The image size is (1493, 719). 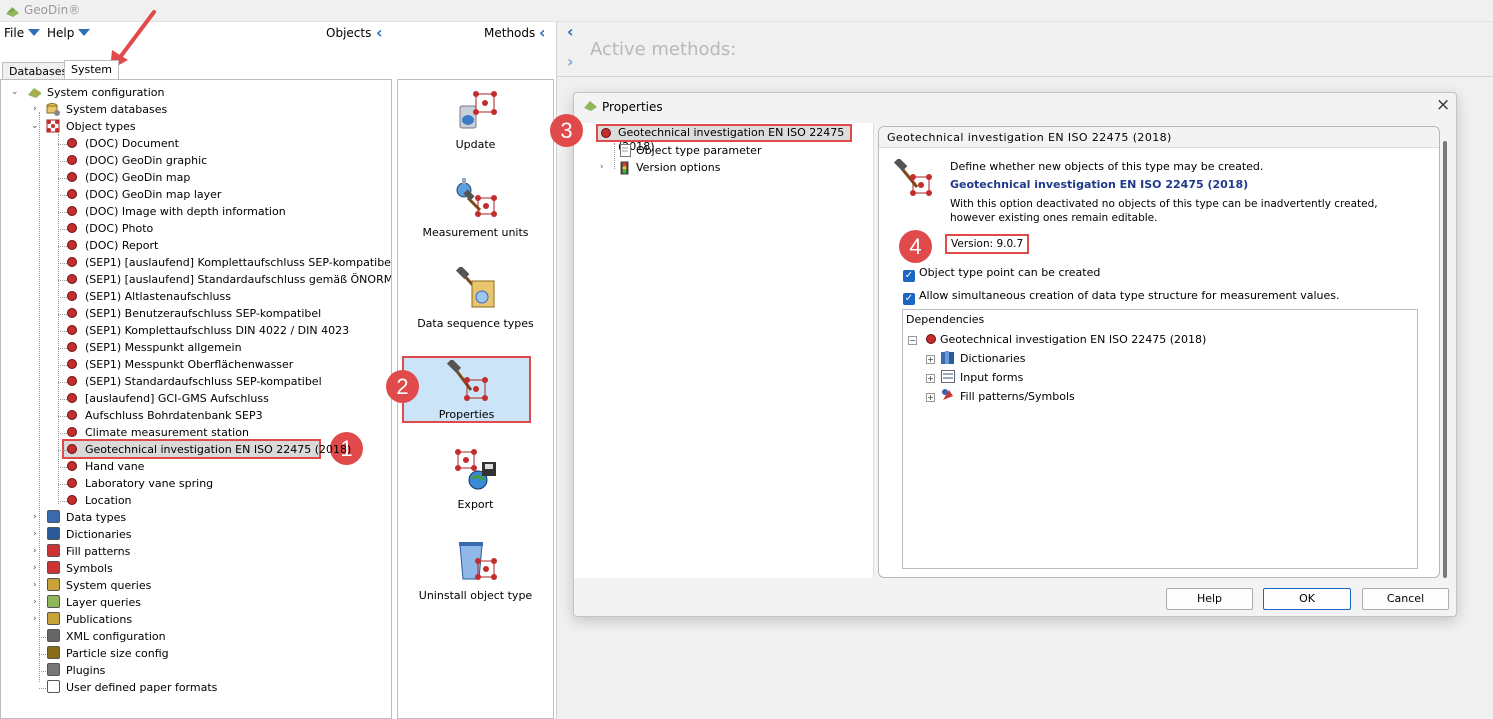 What do you see at coordinates (1209, 599) in the screenshot?
I see `help-button: Help` at bounding box center [1209, 599].